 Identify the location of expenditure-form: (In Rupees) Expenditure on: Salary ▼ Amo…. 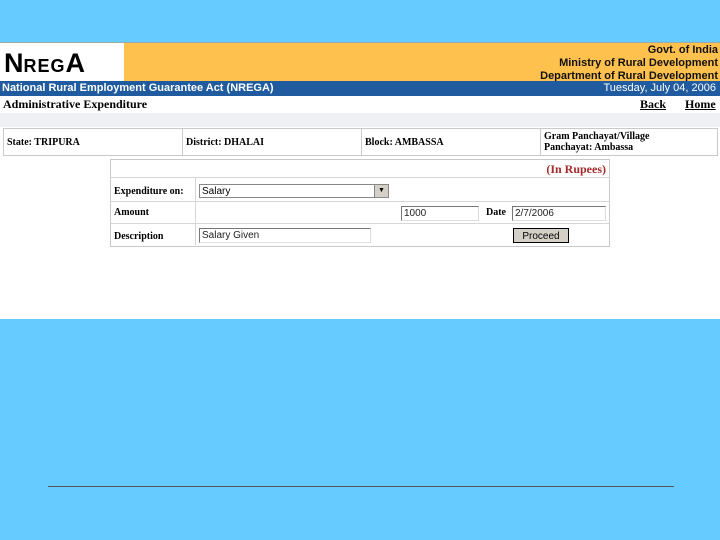
(360, 203).